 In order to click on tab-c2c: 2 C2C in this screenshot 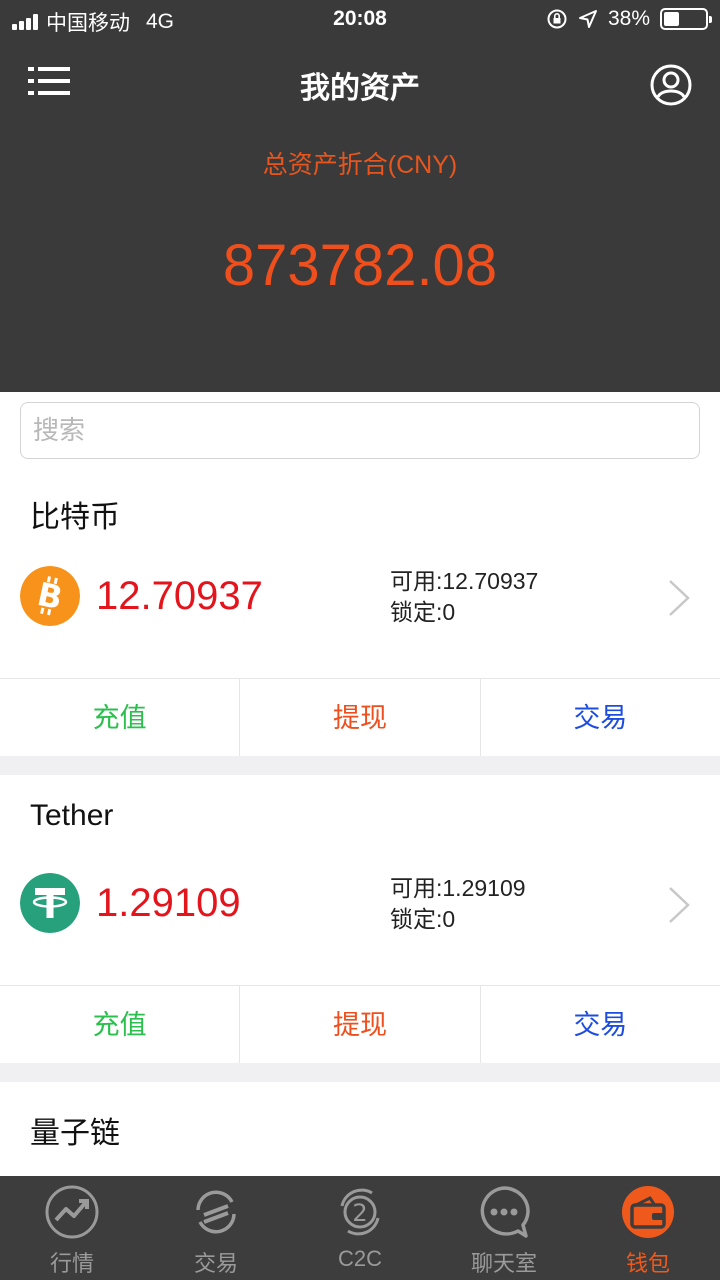, I will do `click(360, 1228)`.